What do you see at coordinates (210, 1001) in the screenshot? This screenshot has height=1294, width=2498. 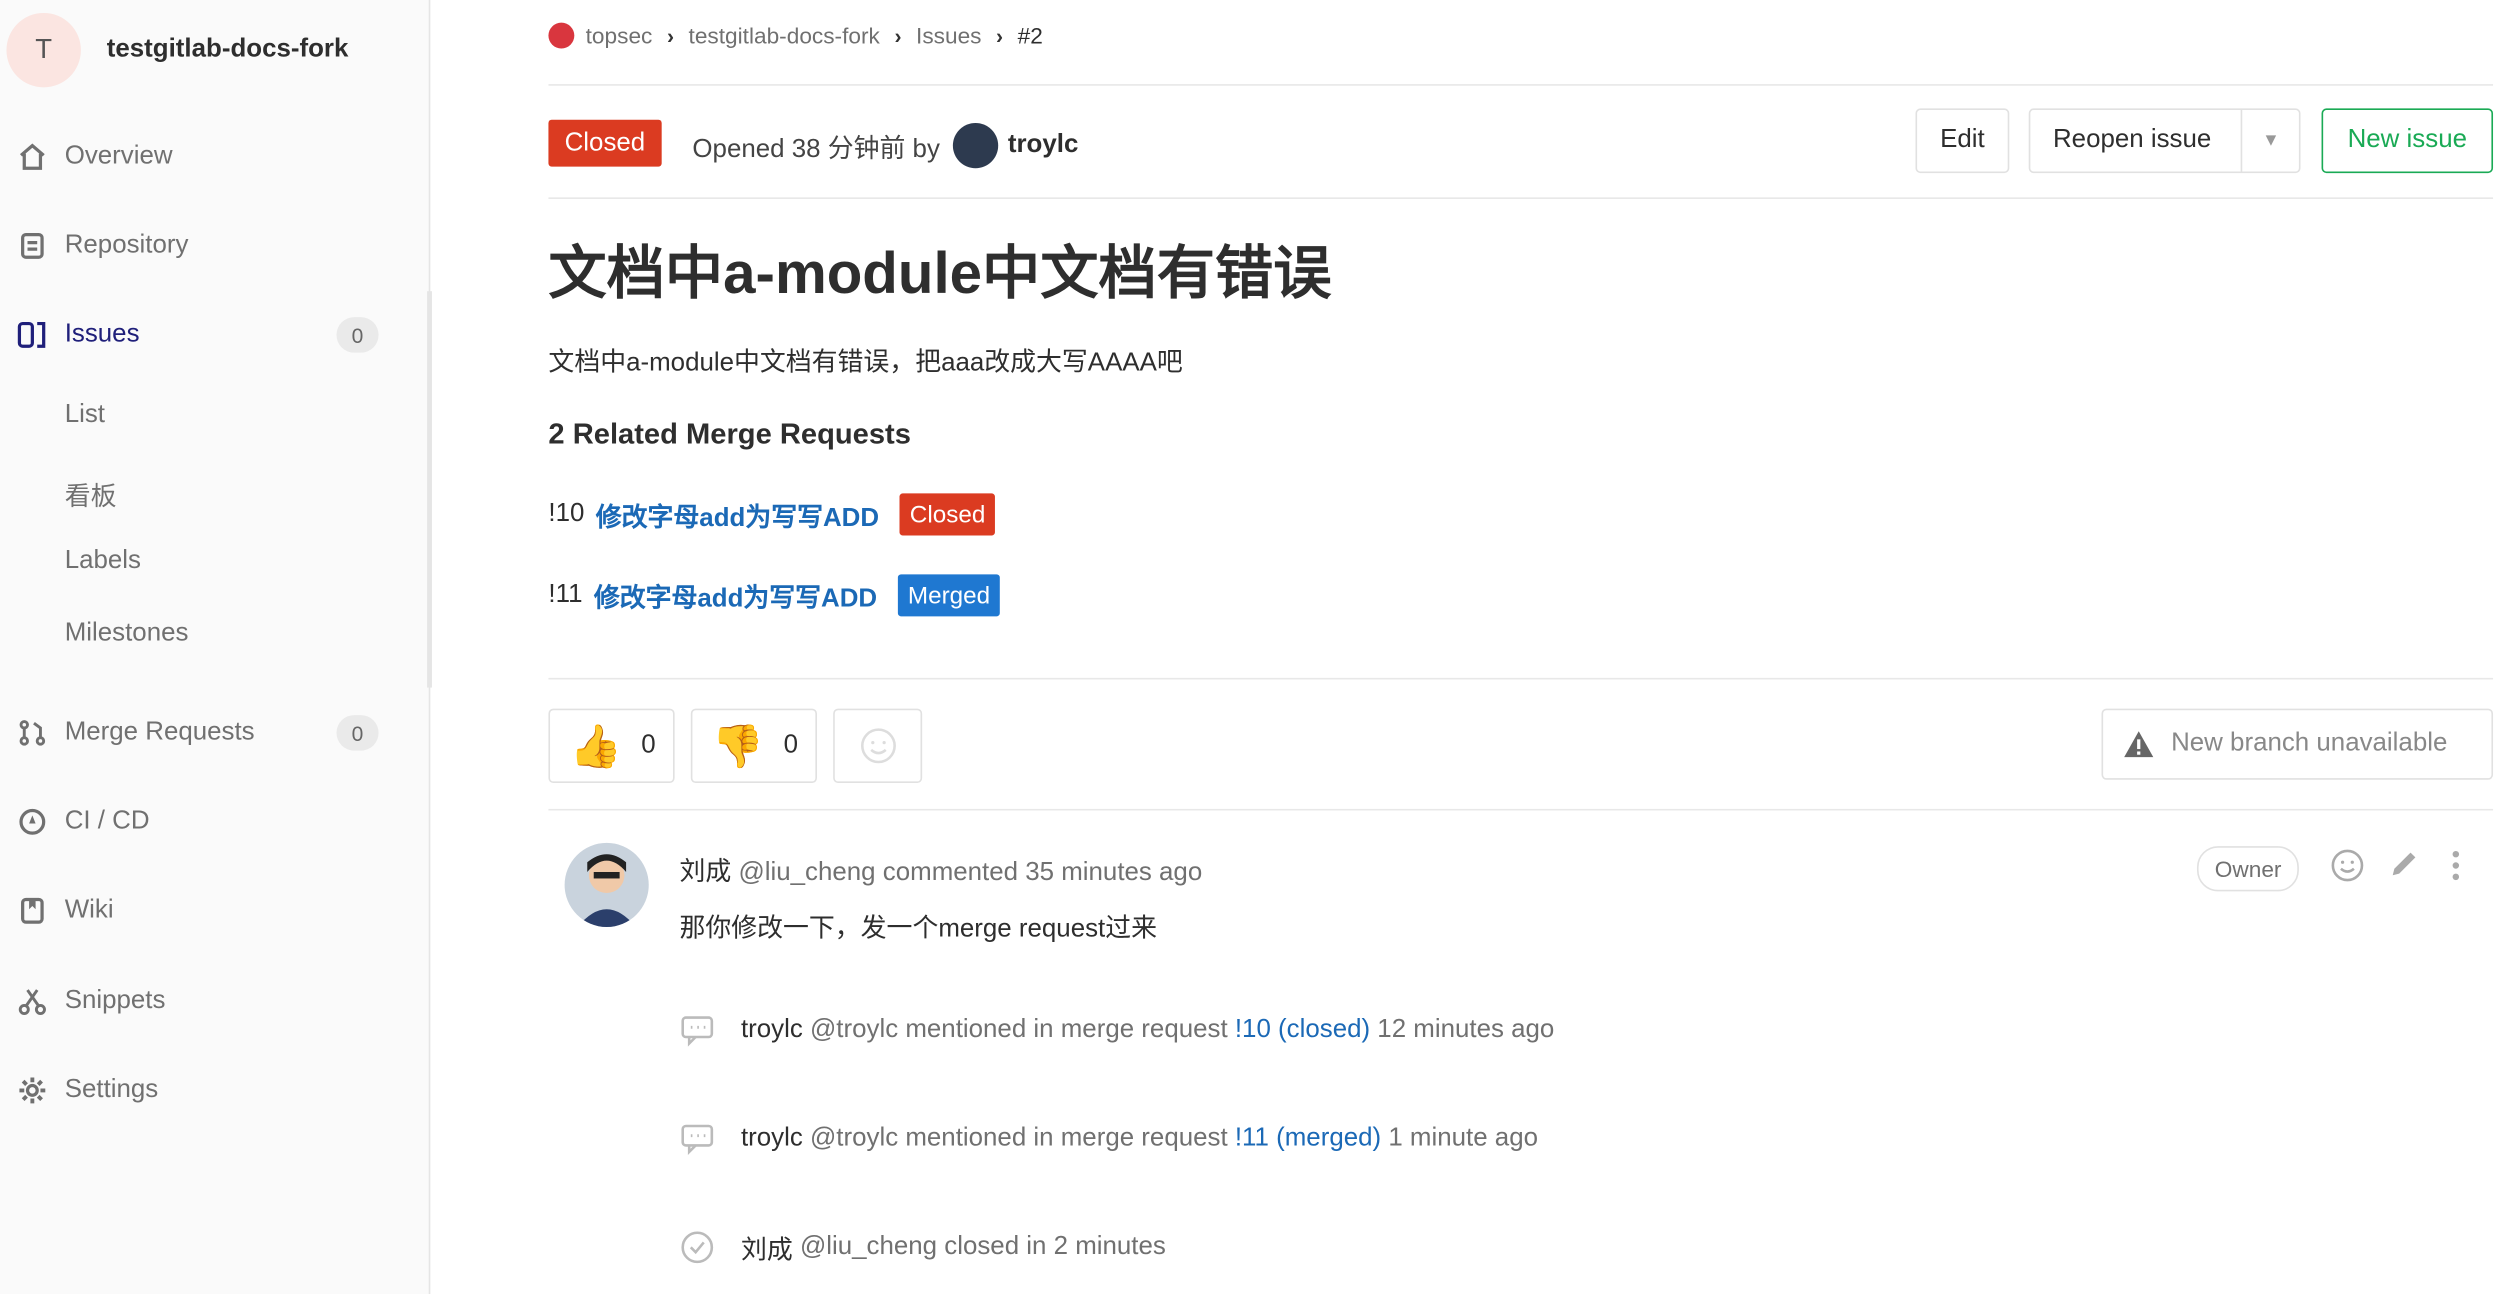 I see `sidebar-item-snippets: Snippets` at bounding box center [210, 1001].